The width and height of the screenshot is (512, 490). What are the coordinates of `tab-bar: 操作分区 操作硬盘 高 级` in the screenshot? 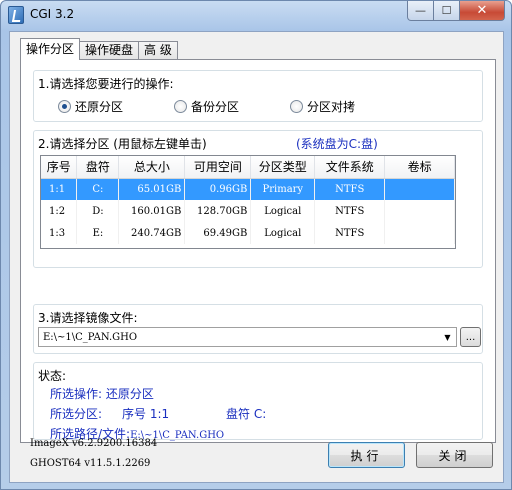 It's located at (99, 49).